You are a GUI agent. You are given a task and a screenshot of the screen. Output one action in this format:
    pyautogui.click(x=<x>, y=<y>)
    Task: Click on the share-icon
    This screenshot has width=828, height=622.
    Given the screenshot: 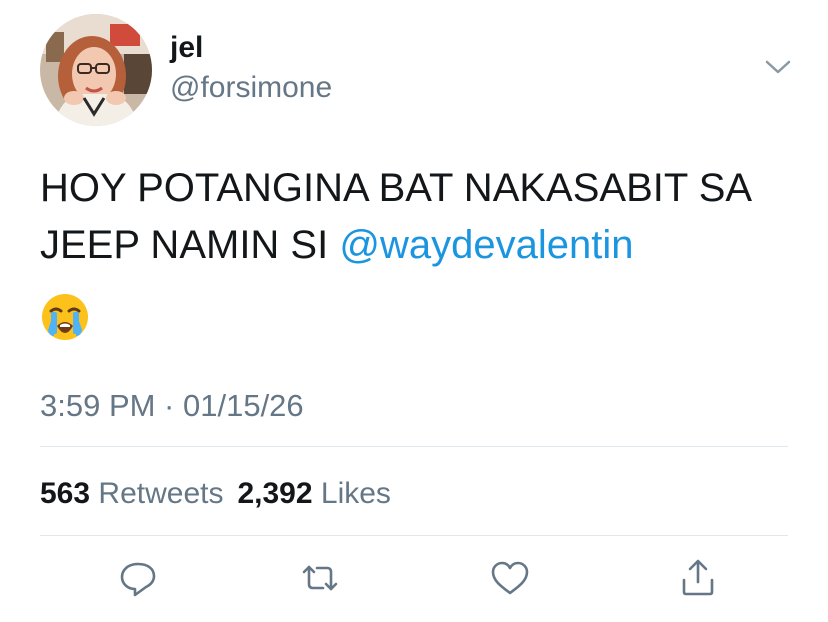 What is the action you would take?
    pyautogui.click(x=698, y=577)
    